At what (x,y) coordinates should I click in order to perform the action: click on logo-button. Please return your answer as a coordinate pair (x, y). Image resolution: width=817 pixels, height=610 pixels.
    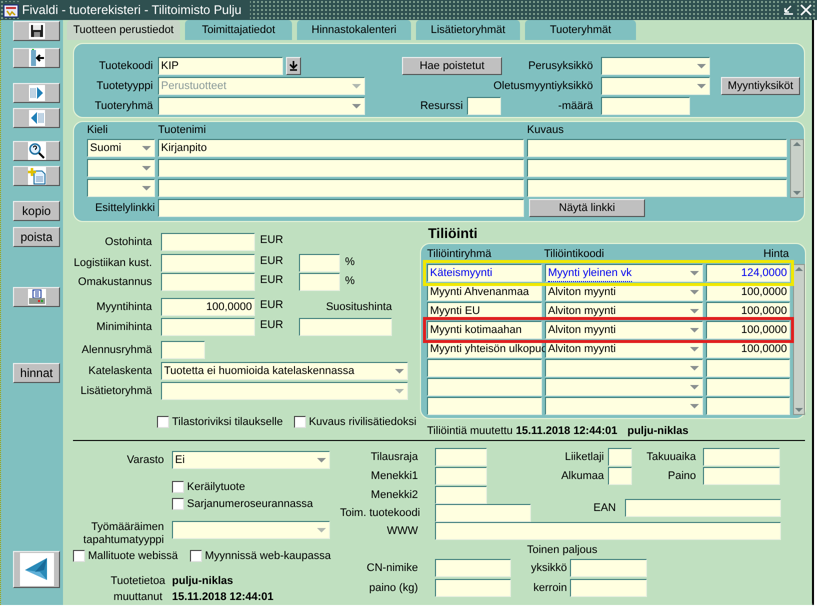
    Looking at the image, I should click on (36, 569).